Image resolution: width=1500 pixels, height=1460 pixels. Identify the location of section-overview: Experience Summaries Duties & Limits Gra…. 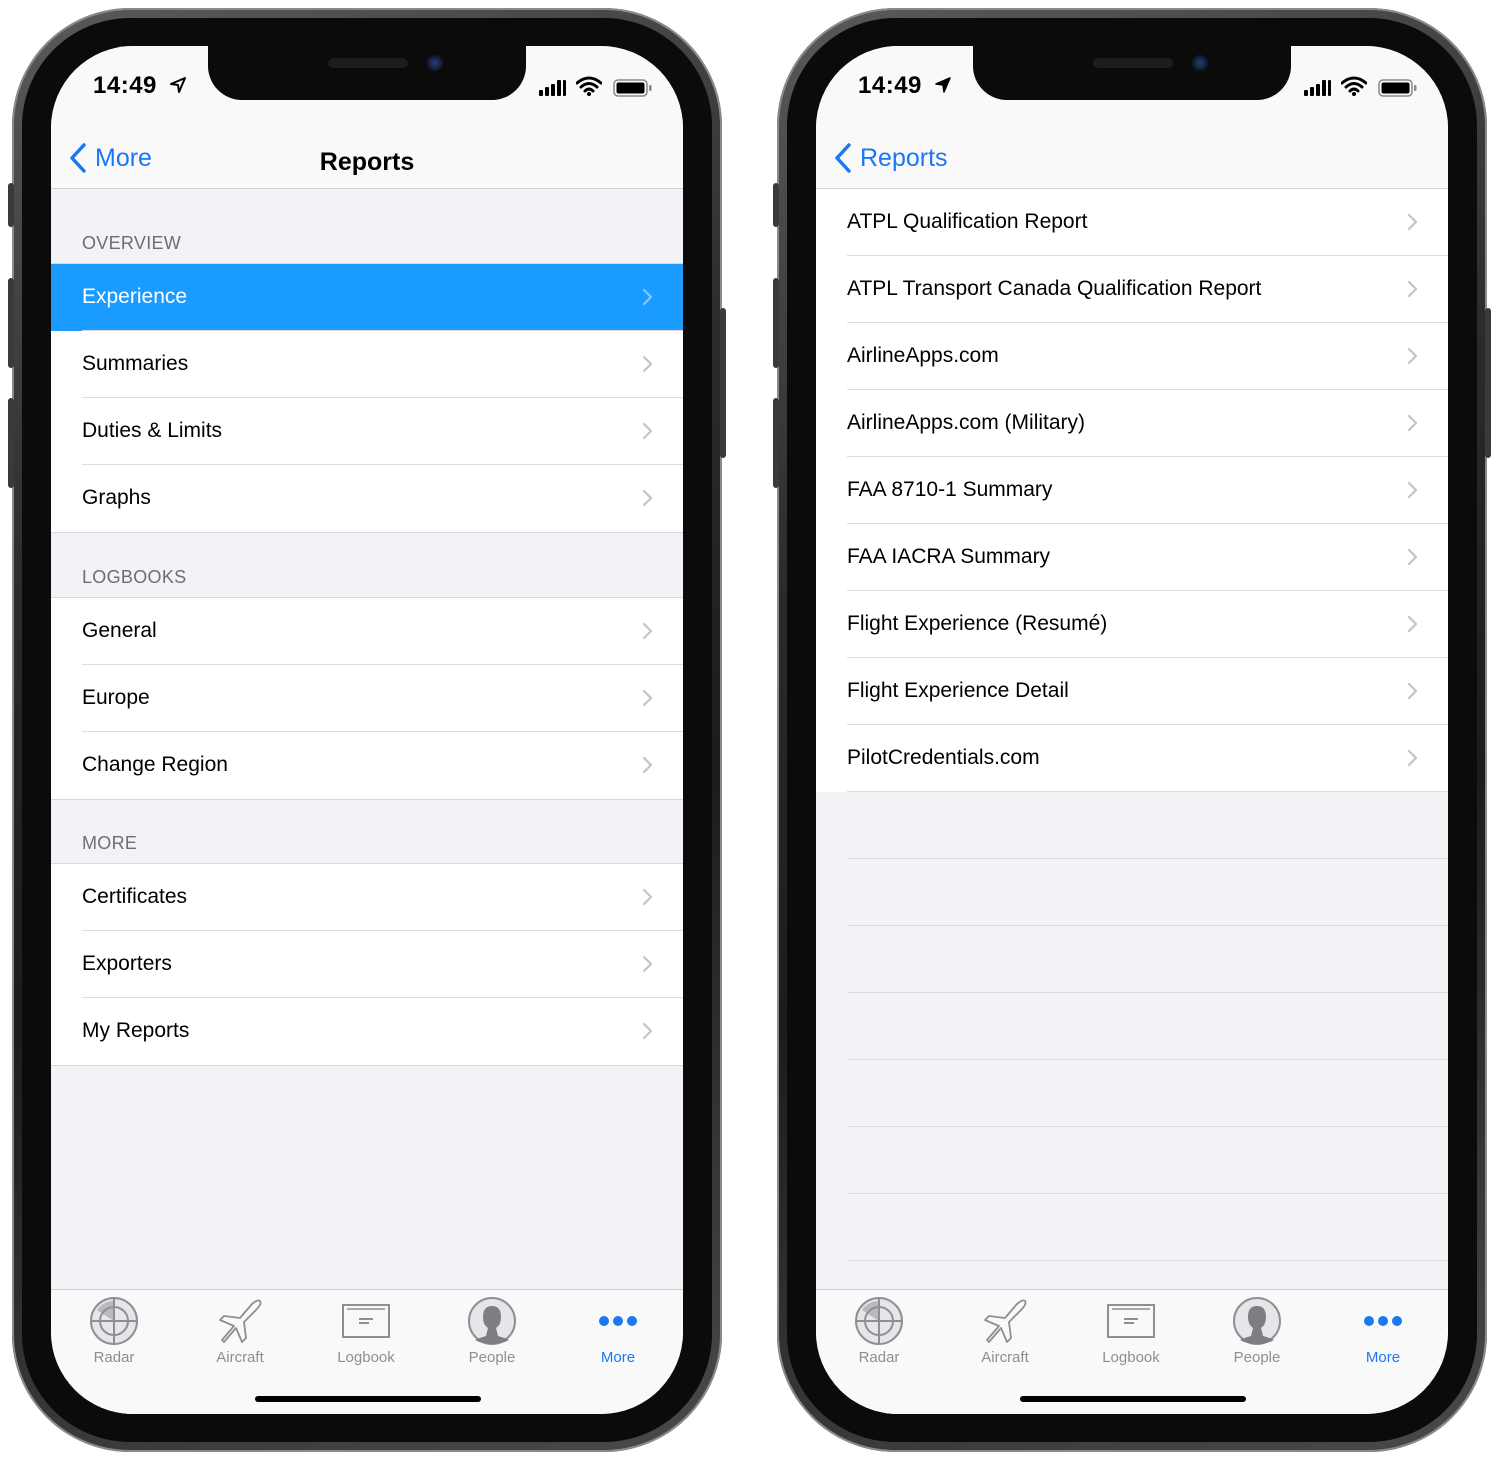
(367, 398).